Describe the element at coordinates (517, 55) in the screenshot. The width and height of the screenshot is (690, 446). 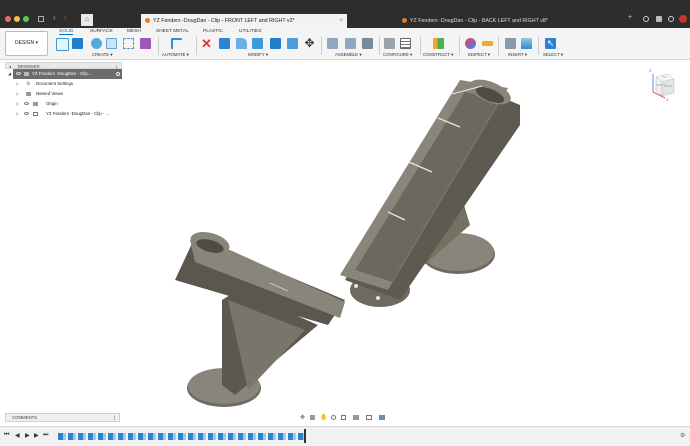
I see `insert-menu: INSERT ▾` at that location.